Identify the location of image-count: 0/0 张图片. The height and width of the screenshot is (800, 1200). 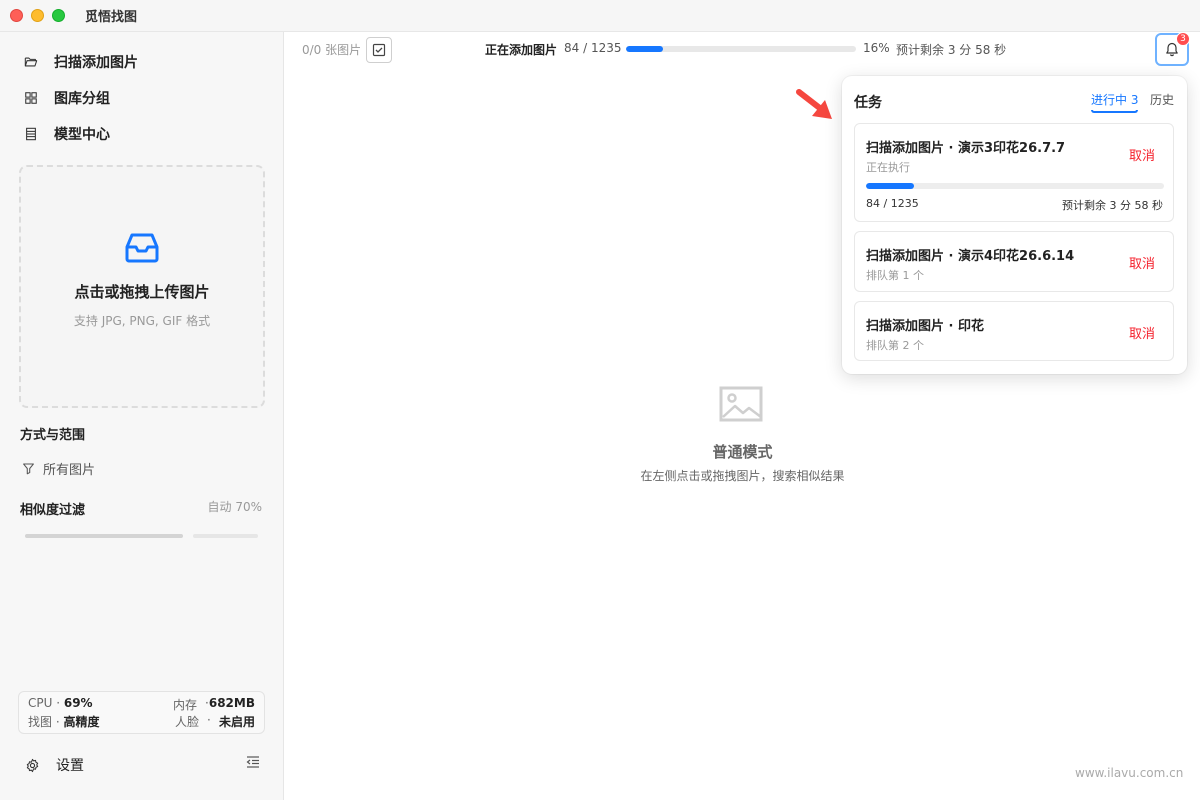
(332, 50).